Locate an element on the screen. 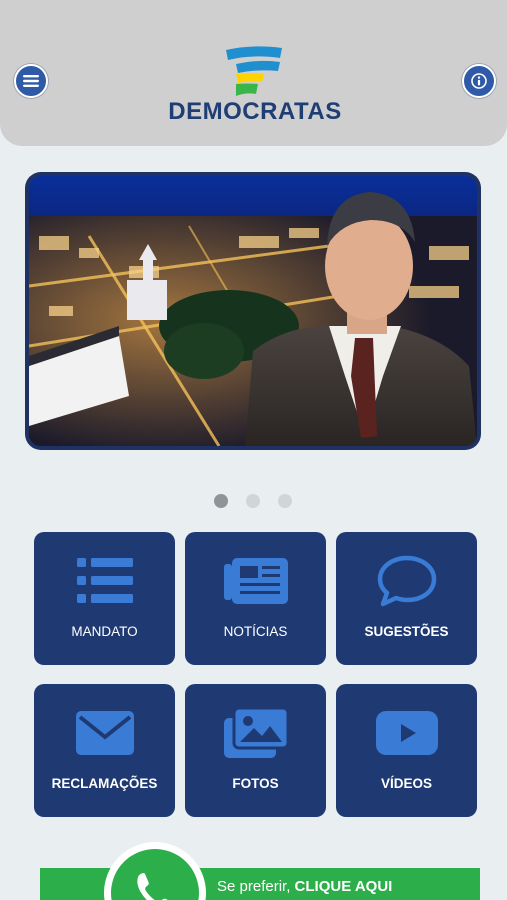  speech-bubble-icon is located at coordinates (406, 581).